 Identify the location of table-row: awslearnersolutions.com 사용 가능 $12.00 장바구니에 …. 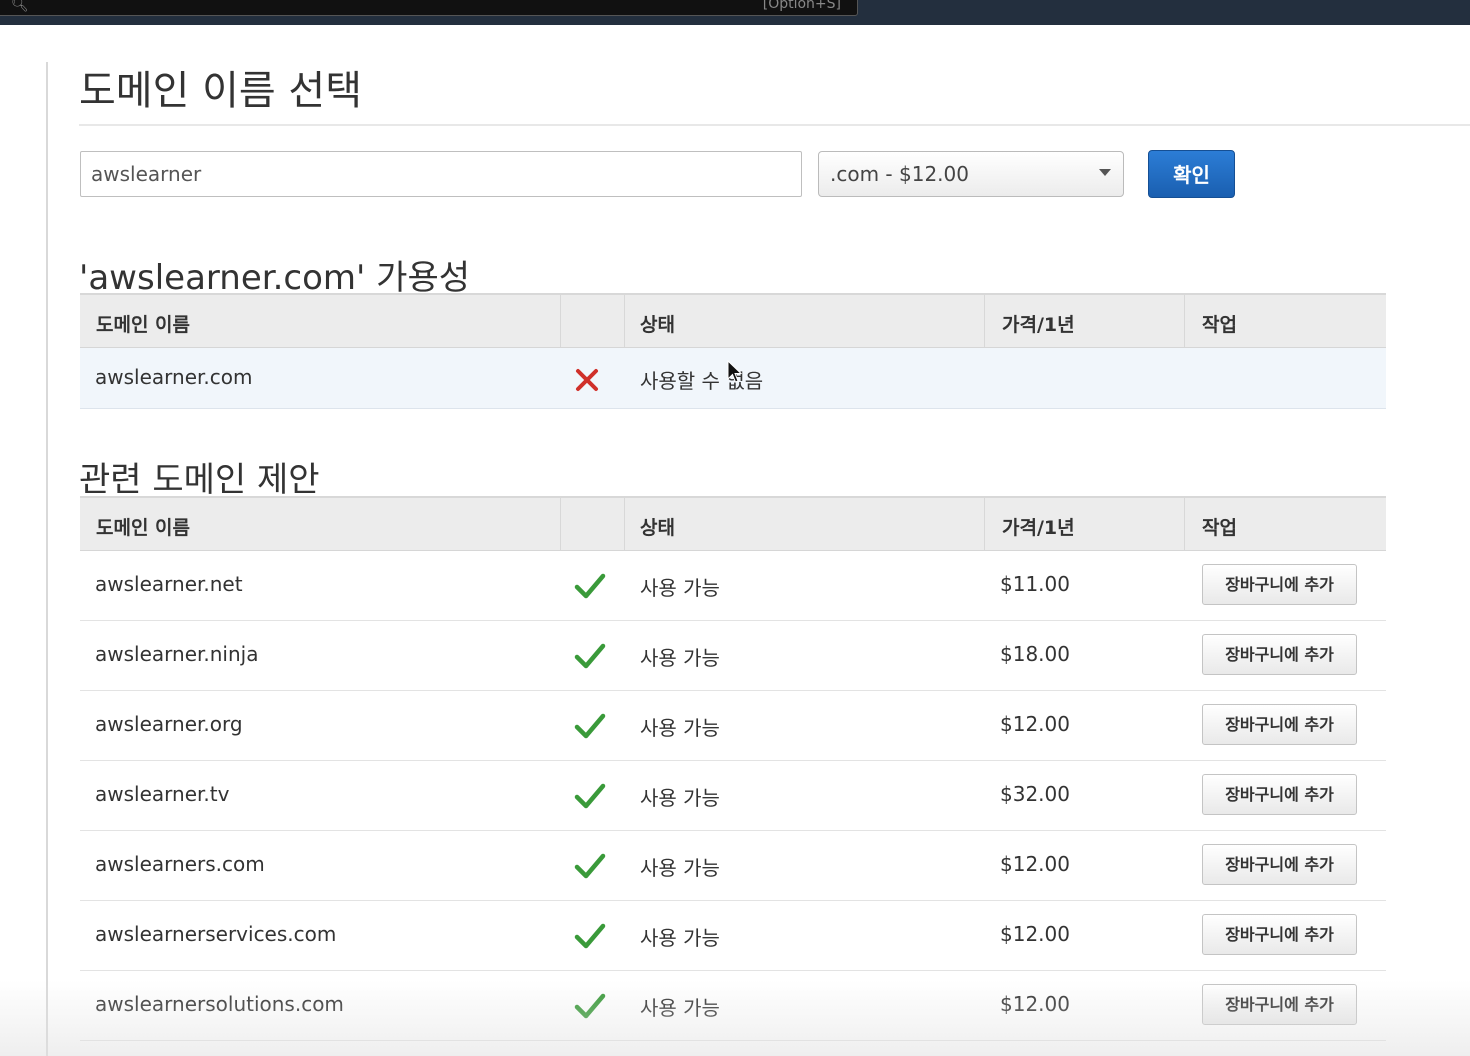
(733, 1006).